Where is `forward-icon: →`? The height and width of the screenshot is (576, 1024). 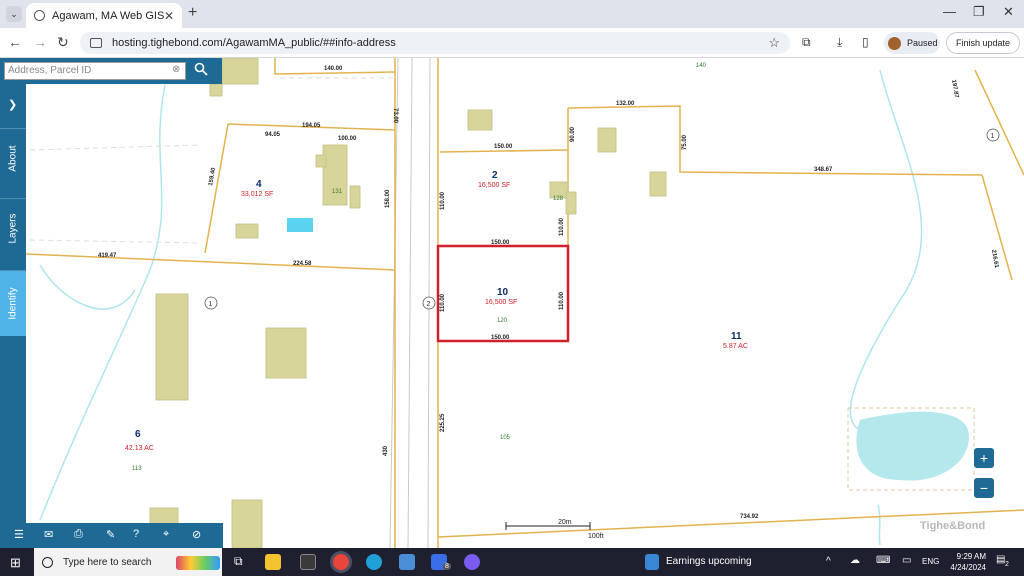 forward-icon: → is located at coordinates (40, 42).